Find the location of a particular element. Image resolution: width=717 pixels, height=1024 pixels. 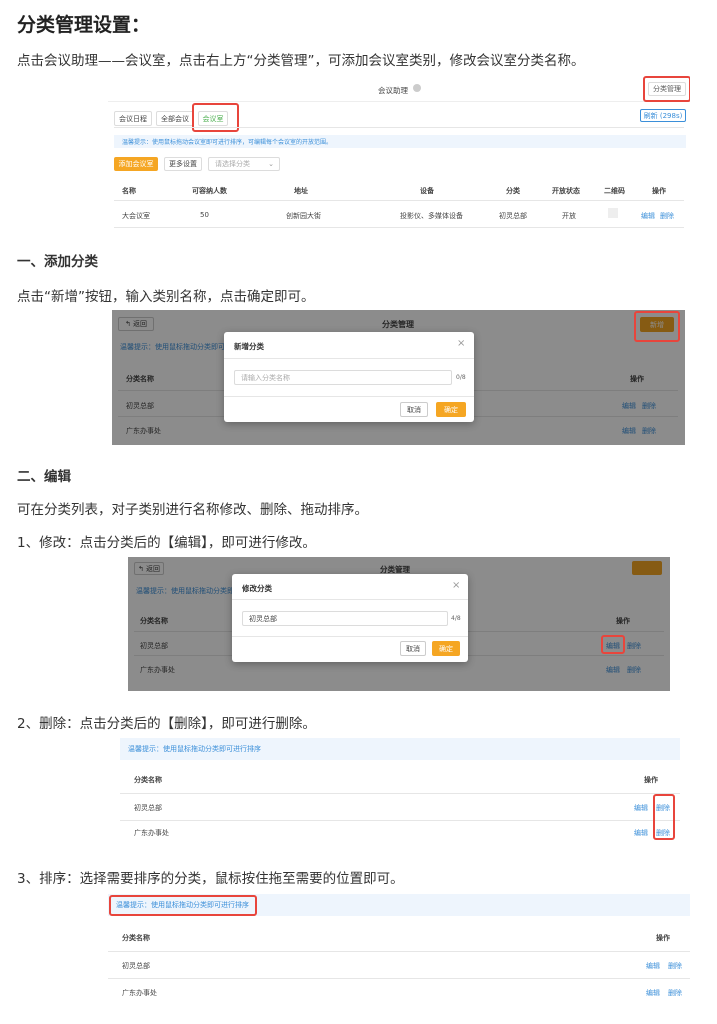

row-capacity: 50 is located at coordinates (204, 215).